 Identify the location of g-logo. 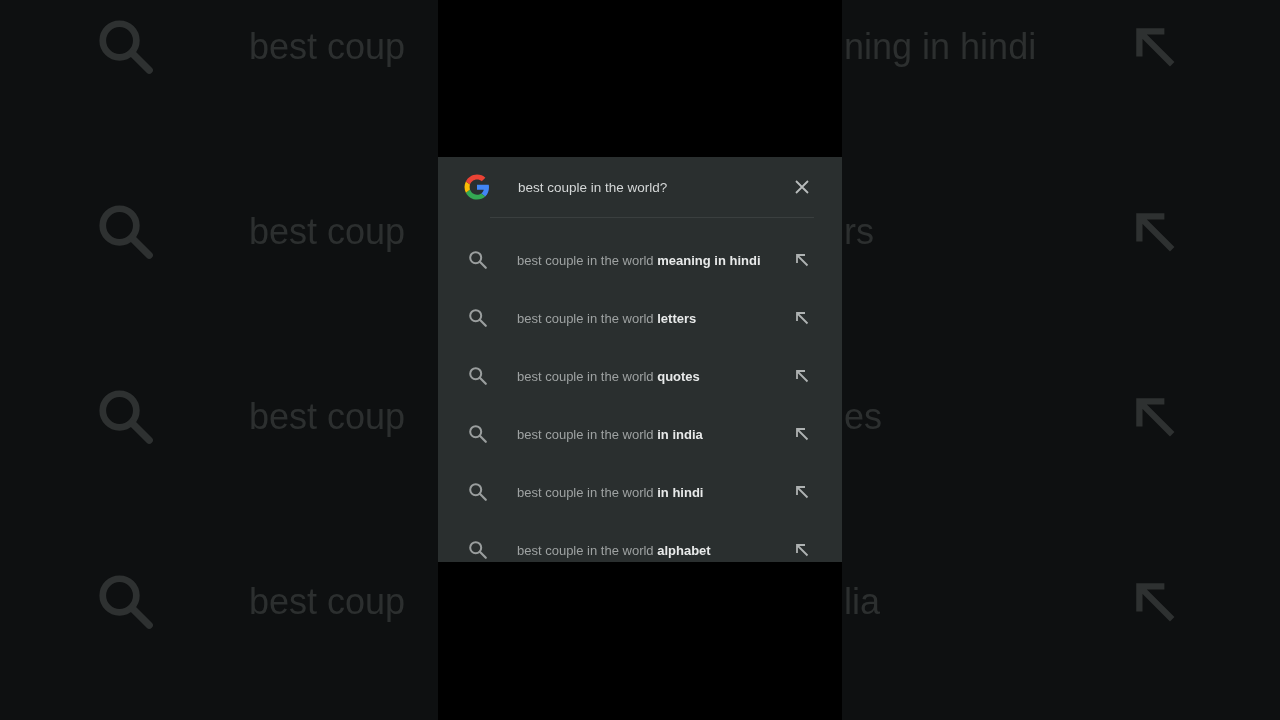
(477, 187).